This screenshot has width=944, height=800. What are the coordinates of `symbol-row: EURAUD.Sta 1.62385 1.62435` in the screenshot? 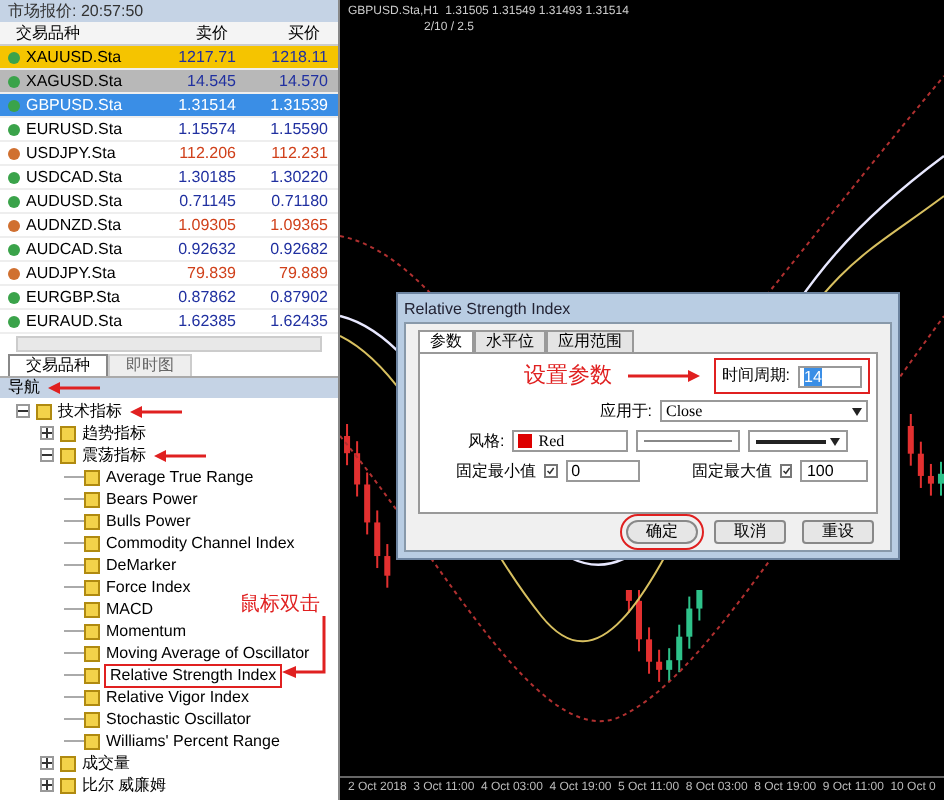 It's located at (169, 322).